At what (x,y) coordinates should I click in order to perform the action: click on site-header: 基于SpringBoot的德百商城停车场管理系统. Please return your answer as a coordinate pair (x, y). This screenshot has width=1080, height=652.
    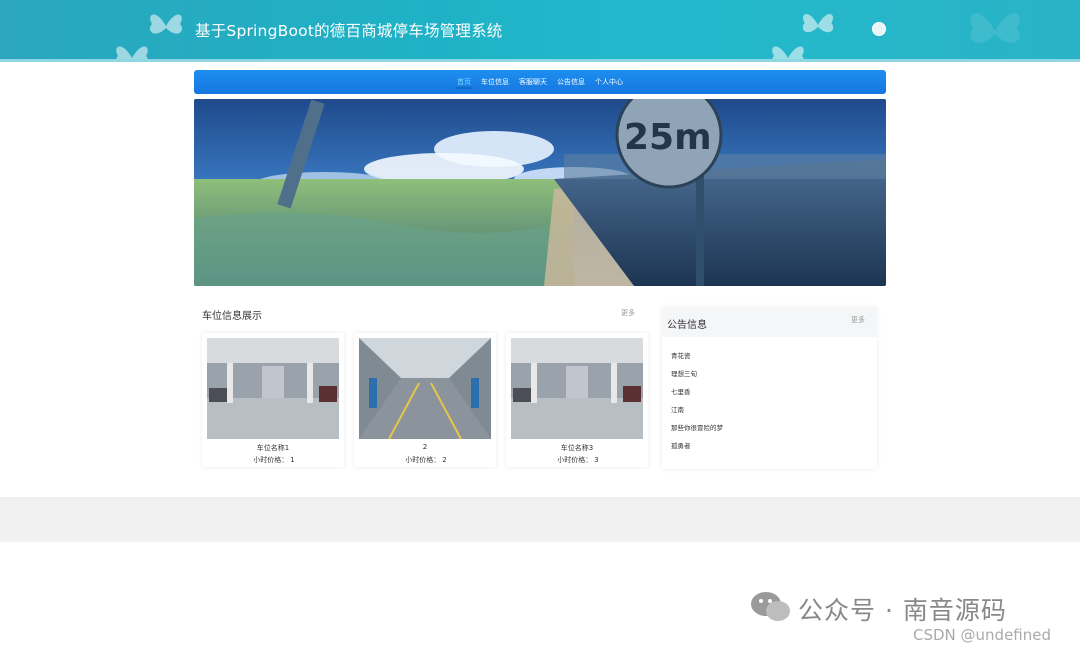
    Looking at the image, I should click on (540, 31).